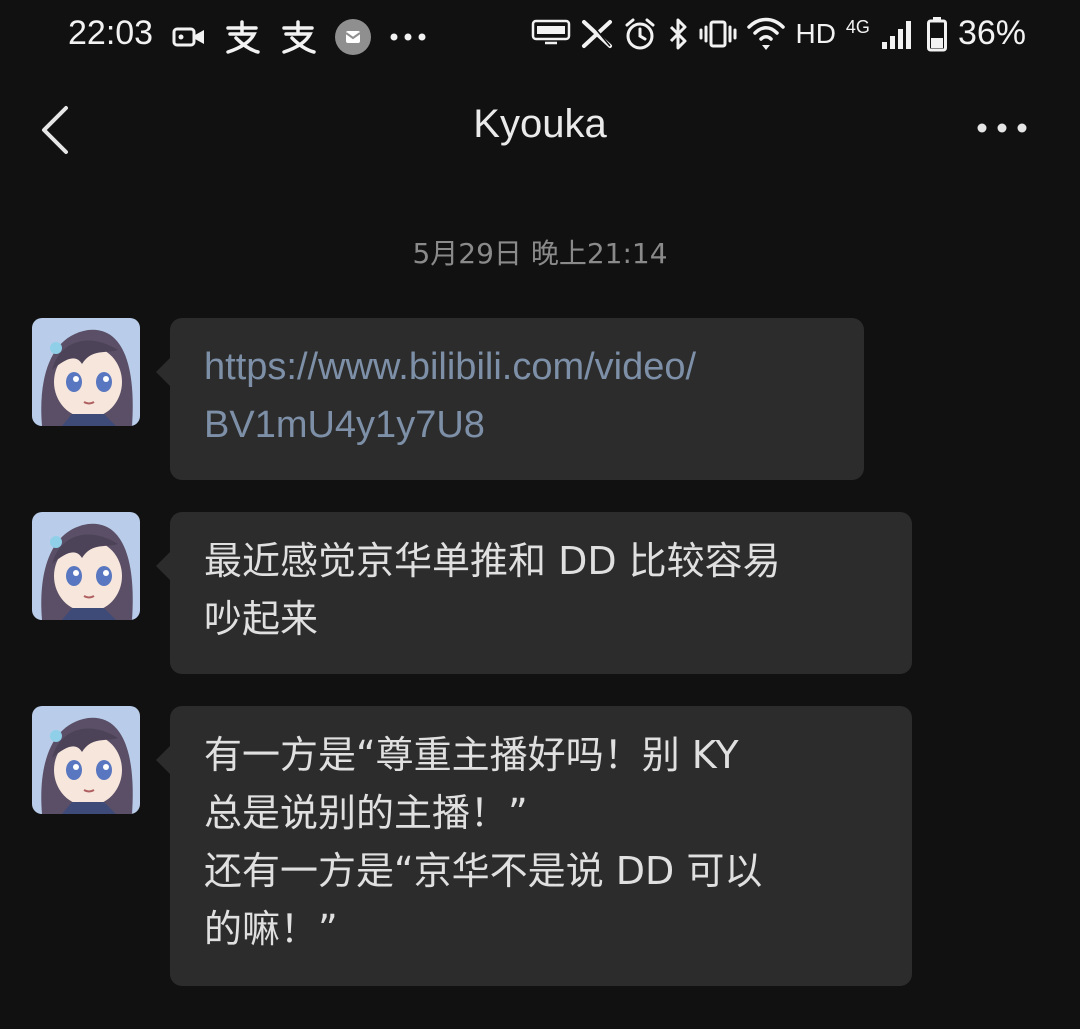  I want to click on chat-header: Kyouka, so click(540, 130).